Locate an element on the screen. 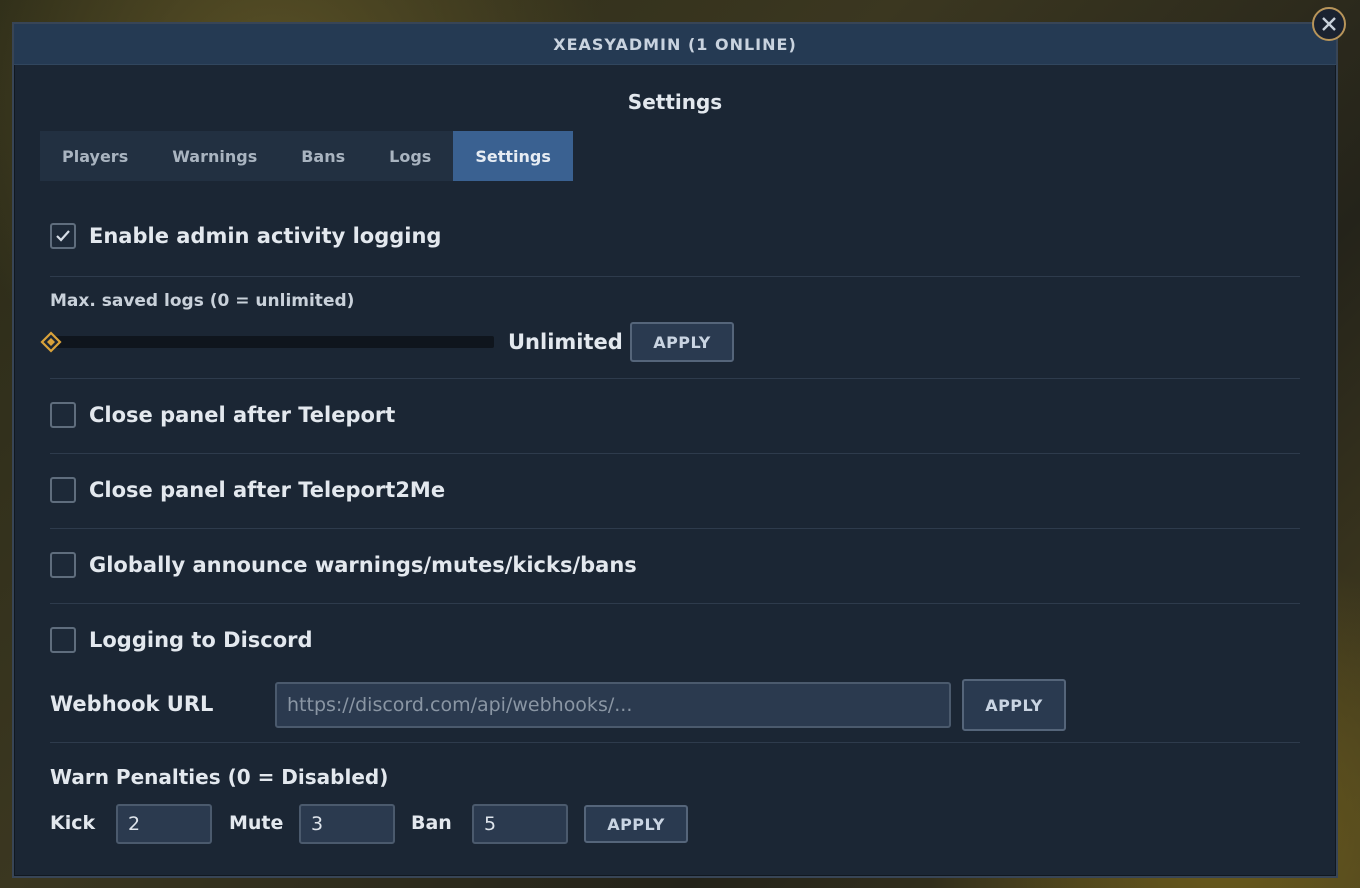  close-after-teleport2me-label: Close panel after Teleport2Me is located at coordinates (267, 490).